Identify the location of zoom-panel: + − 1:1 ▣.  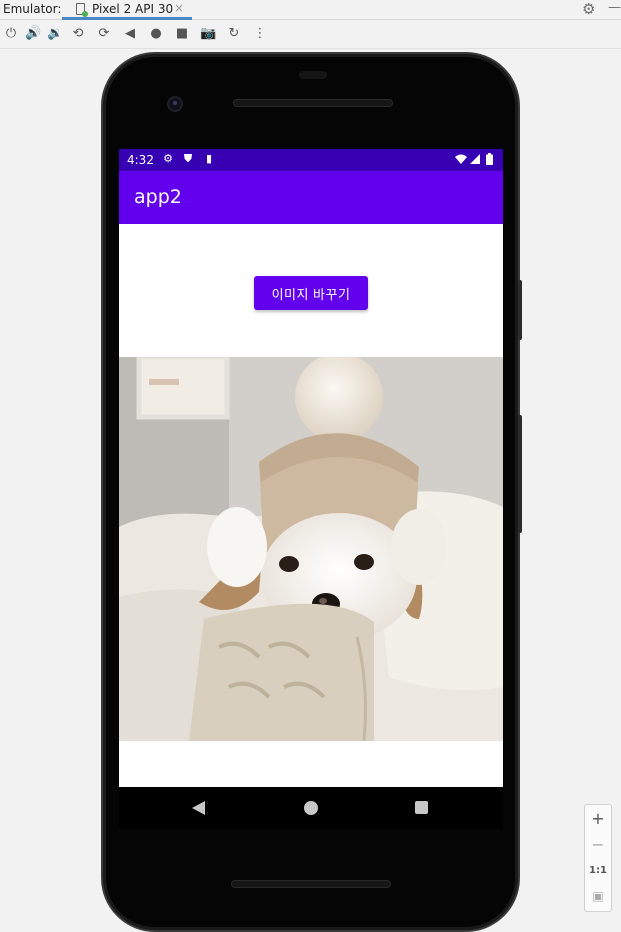
(598, 858).